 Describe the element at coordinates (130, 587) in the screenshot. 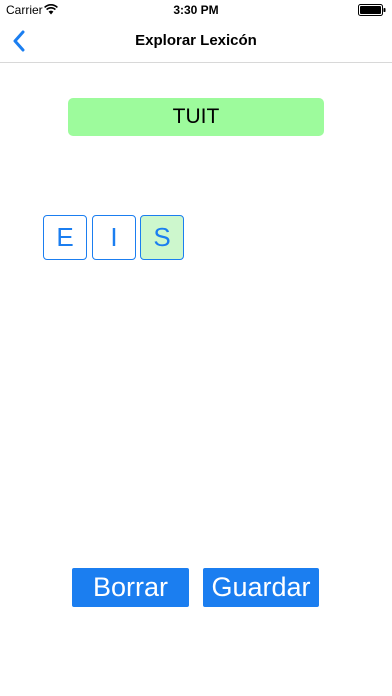

I see `clear-button: Borrar` at that location.